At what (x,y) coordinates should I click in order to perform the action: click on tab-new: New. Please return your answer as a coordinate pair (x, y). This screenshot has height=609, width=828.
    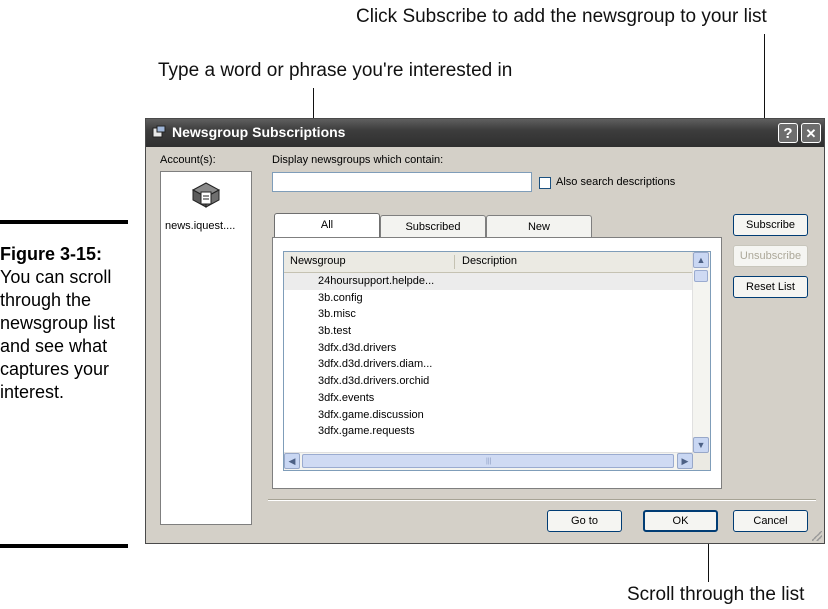
    Looking at the image, I should click on (539, 226).